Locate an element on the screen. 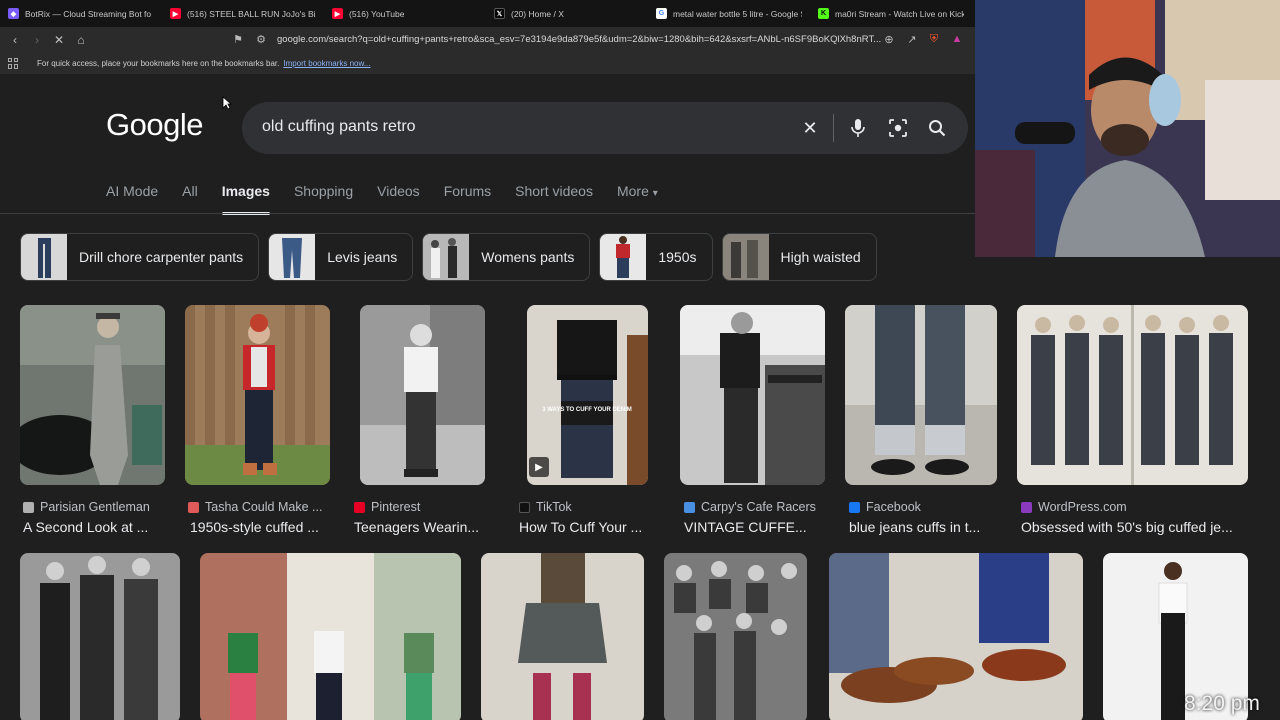 This screenshot has height=720, width=1280. browser-tab: 𝕏 (20) Home / X is located at coordinates (567, 13).